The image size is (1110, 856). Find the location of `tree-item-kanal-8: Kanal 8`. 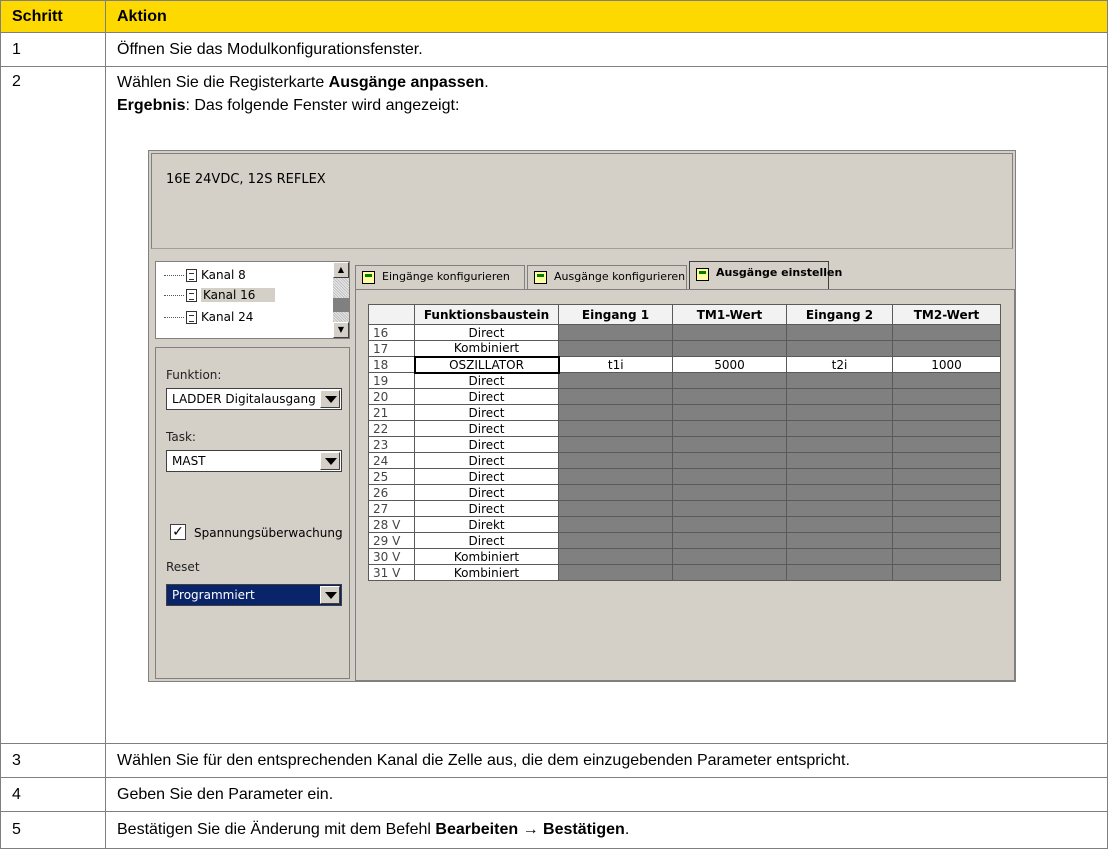

tree-item-kanal-8: Kanal 8 is located at coordinates (205, 275).